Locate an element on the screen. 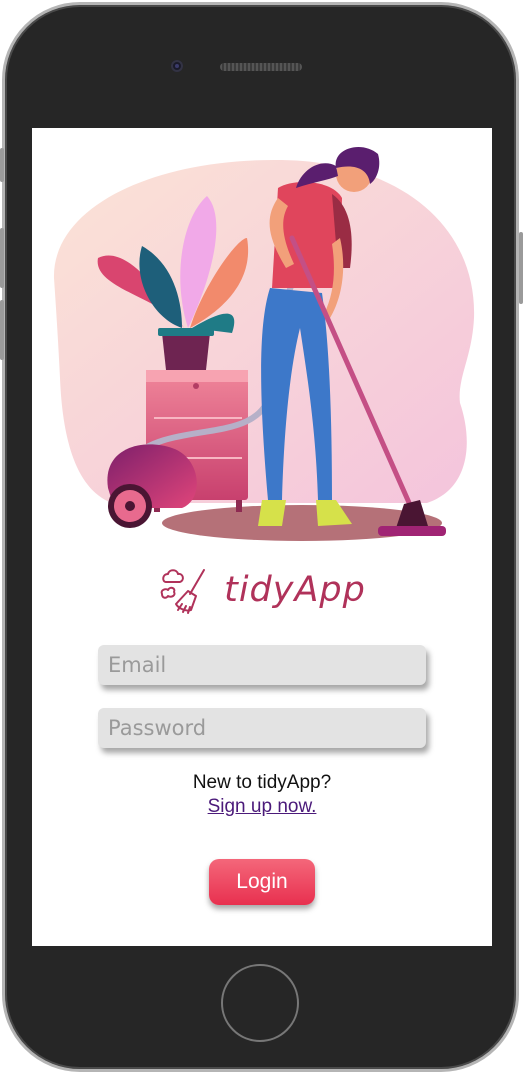 The height and width of the screenshot is (1076, 523). volume-up-button is located at coordinates (2, 258).